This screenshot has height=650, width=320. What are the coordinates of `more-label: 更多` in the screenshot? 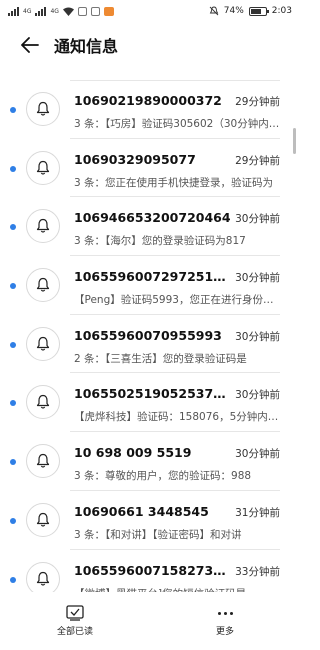 It's located at (224, 632).